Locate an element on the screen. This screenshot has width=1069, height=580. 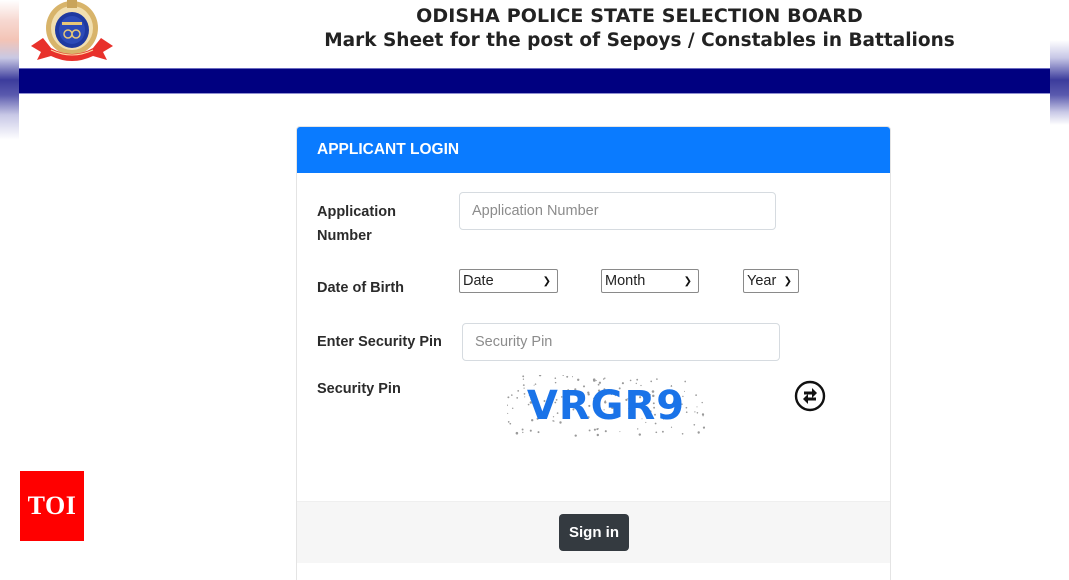
date-of-birth-label: Date of Birth is located at coordinates (360, 288).